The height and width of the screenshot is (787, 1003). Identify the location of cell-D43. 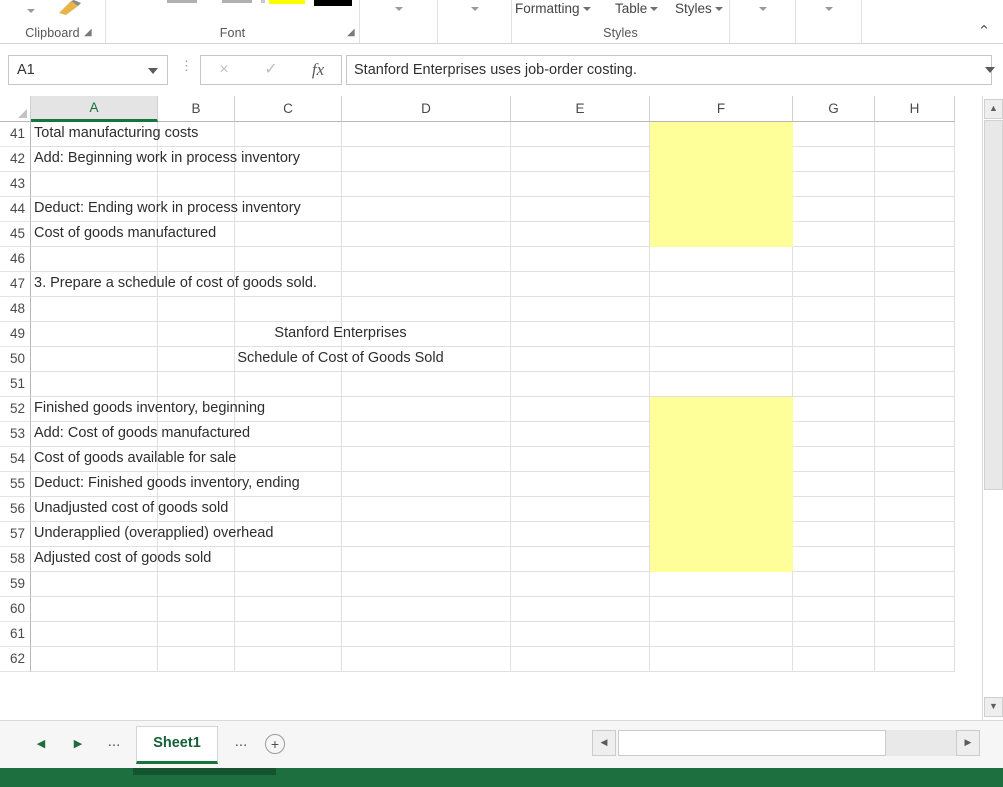
(426, 184).